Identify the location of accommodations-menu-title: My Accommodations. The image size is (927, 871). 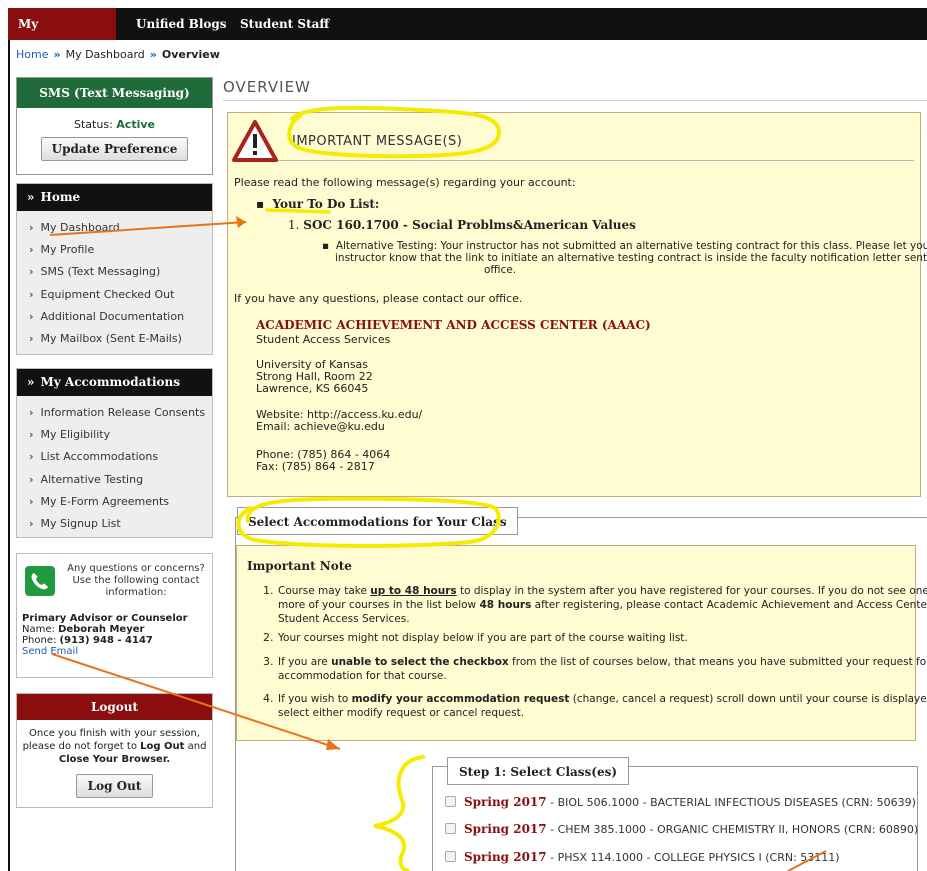
(110, 382).